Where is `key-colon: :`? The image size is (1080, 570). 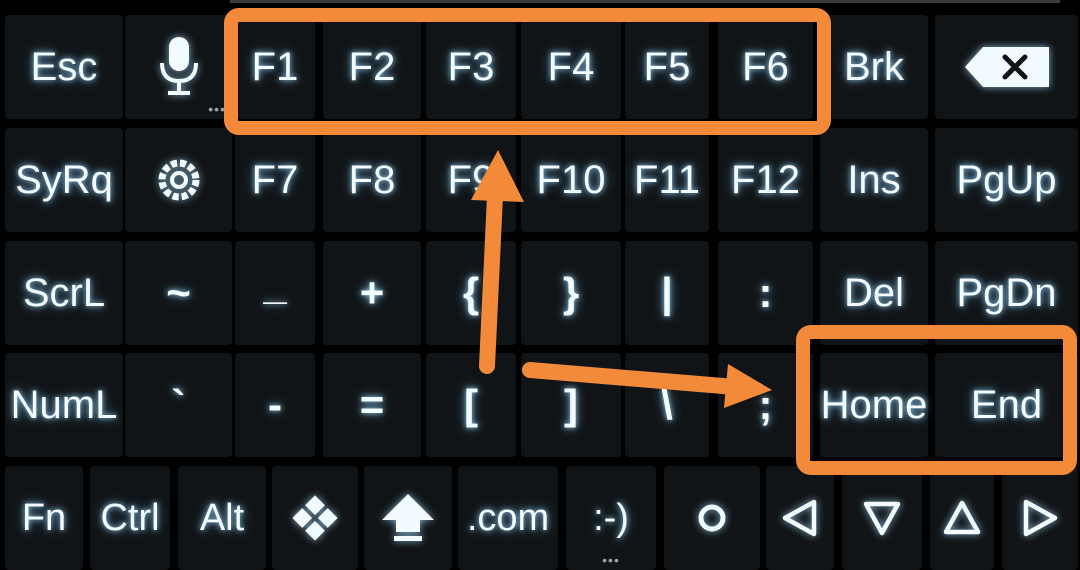
key-colon: : is located at coordinates (765, 293).